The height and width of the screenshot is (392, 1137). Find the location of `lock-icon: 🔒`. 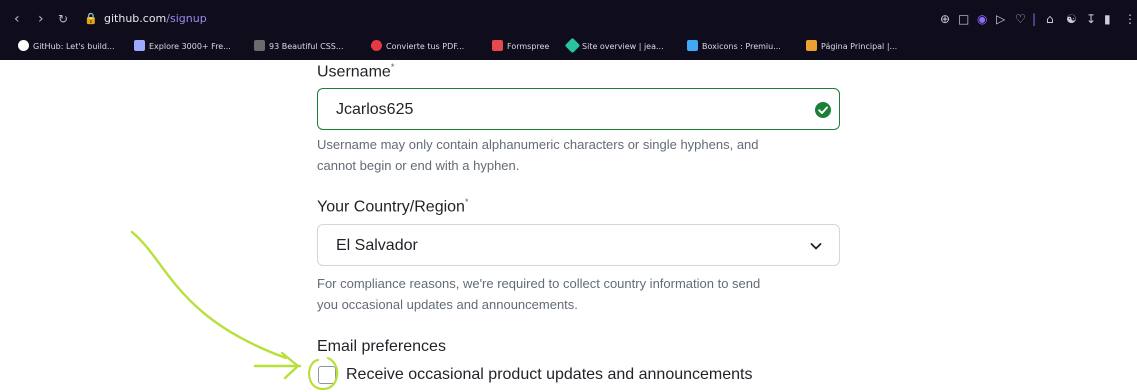

lock-icon: 🔒 is located at coordinates (91, 19).